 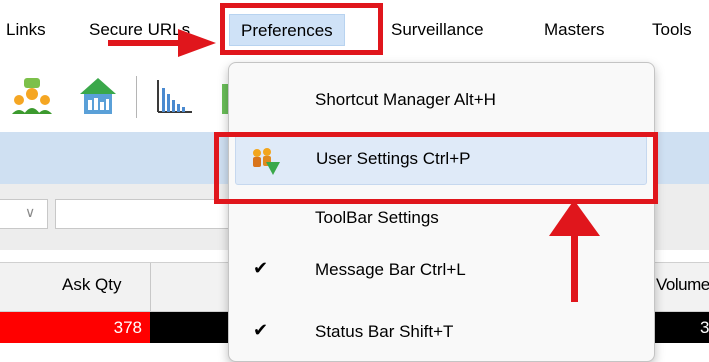 I want to click on arrow-right-icon, so click(x=162, y=43).